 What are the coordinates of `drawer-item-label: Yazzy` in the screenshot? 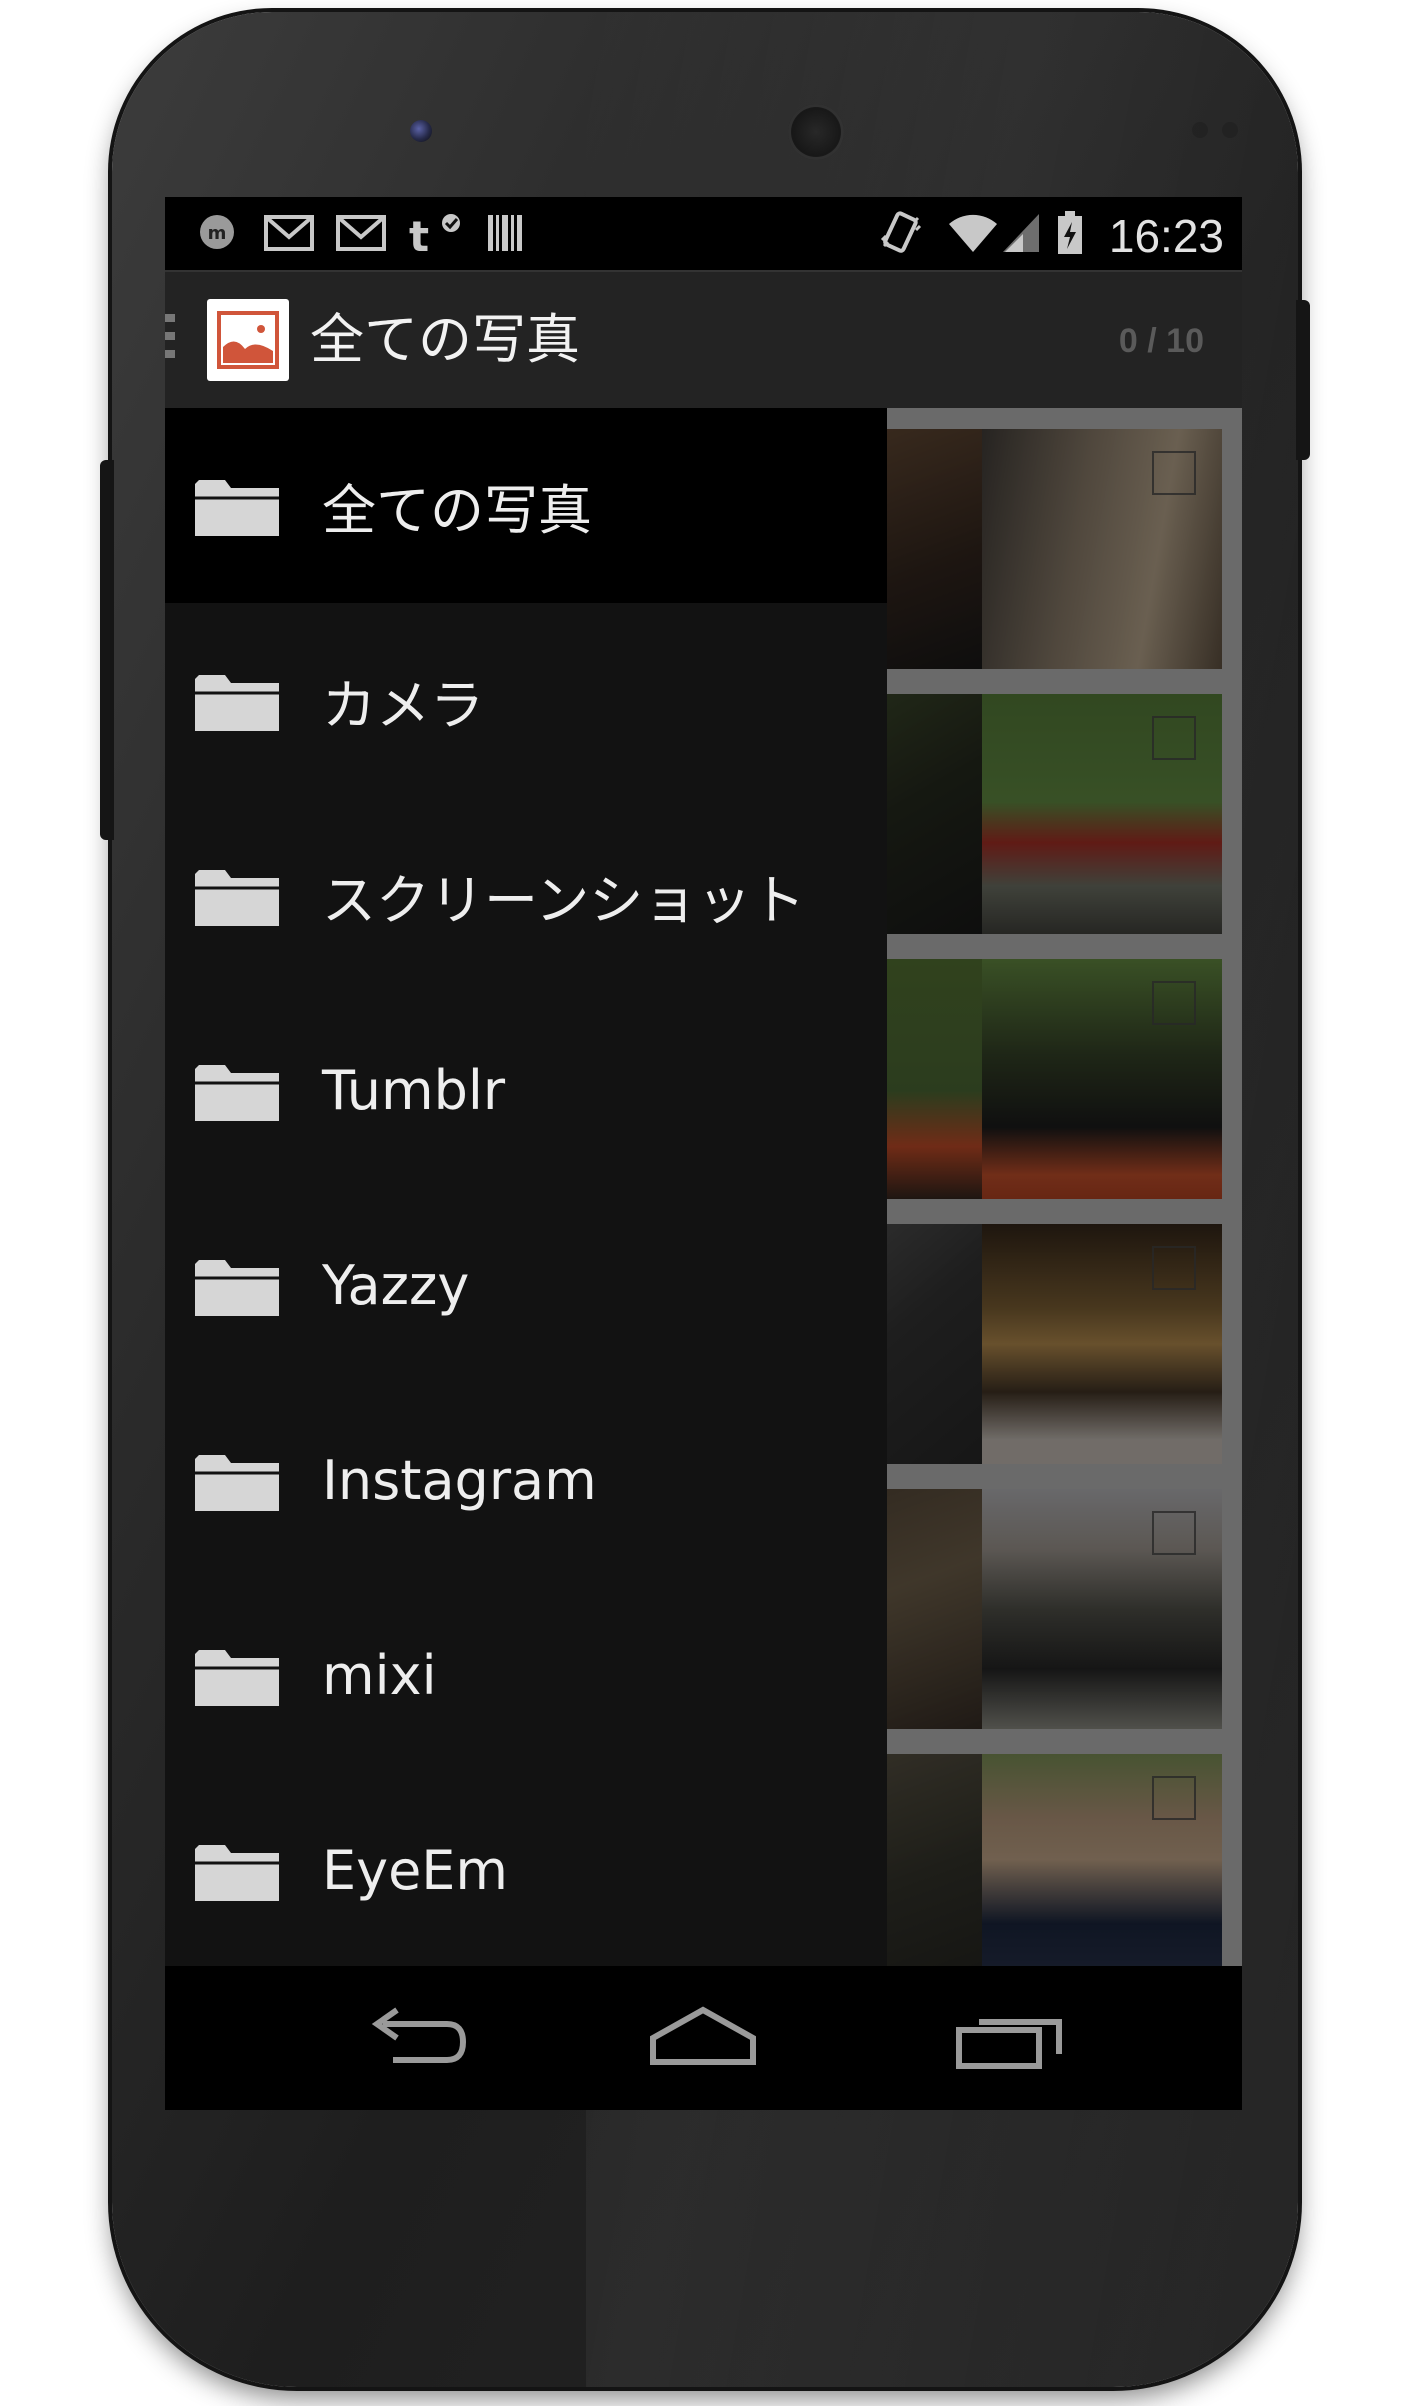 It's located at (396, 1285).